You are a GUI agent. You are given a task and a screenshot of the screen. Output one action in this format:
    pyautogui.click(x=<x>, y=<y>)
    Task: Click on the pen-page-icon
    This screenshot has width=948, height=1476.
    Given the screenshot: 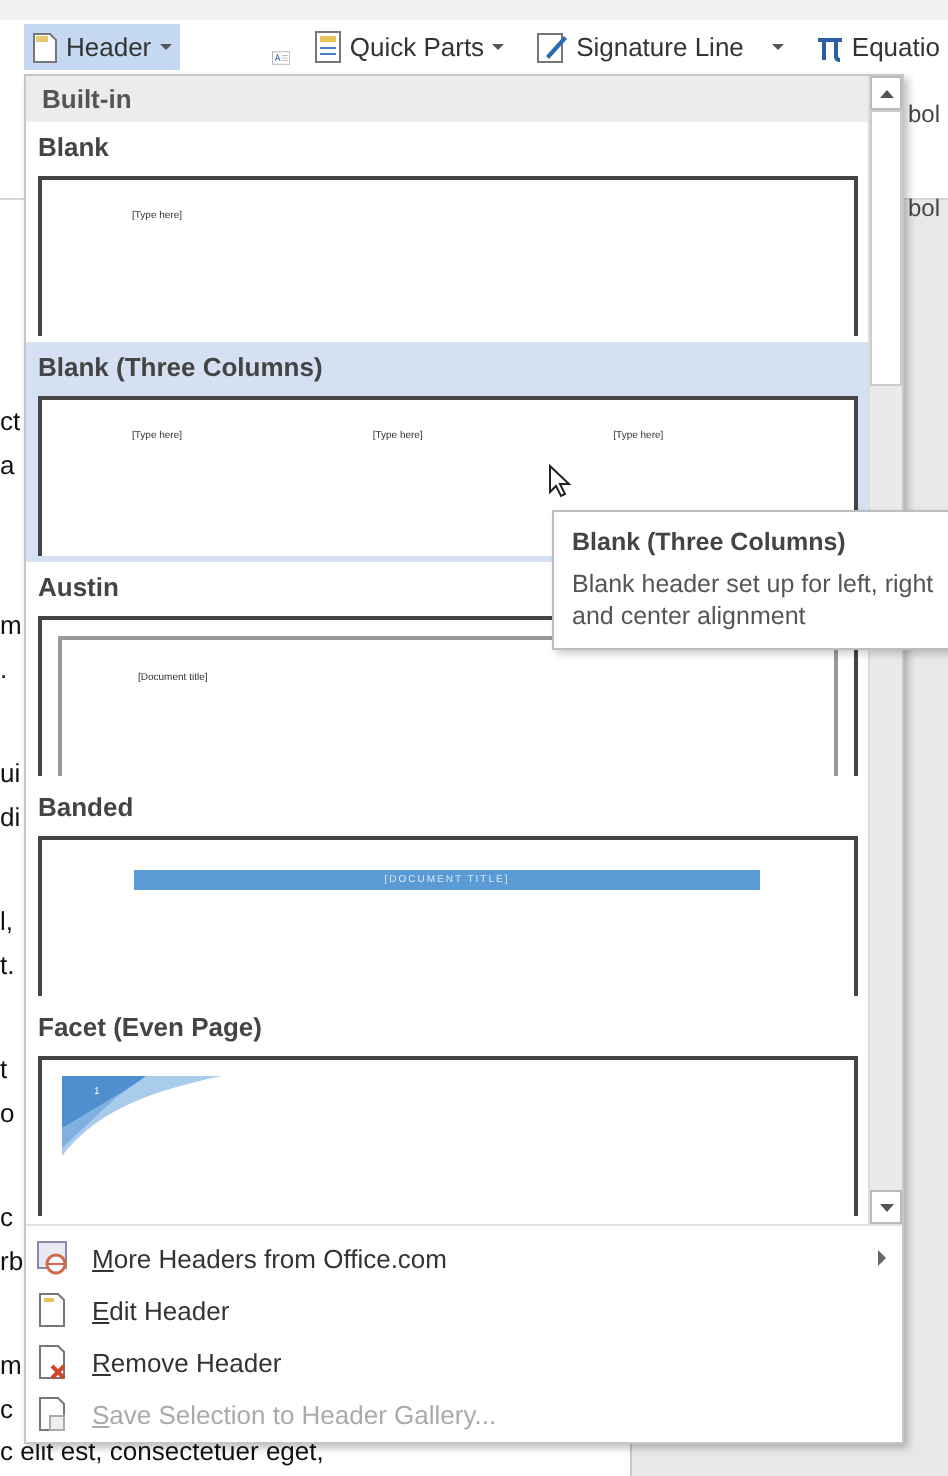 What is the action you would take?
    pyautogui.click(x=552, y=47)
    